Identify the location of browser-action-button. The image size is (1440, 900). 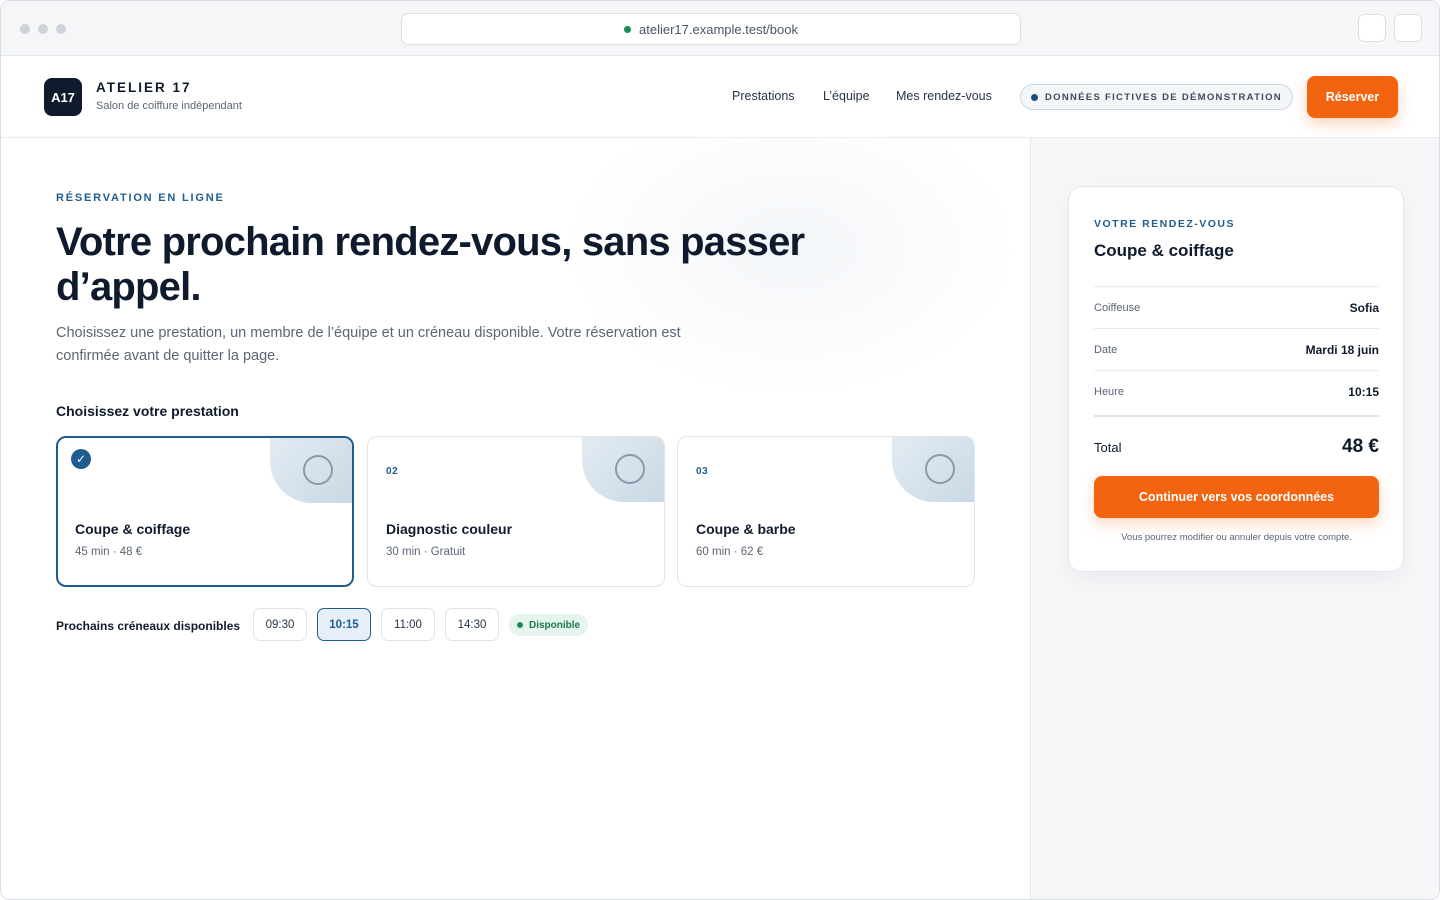
(1372, 28).